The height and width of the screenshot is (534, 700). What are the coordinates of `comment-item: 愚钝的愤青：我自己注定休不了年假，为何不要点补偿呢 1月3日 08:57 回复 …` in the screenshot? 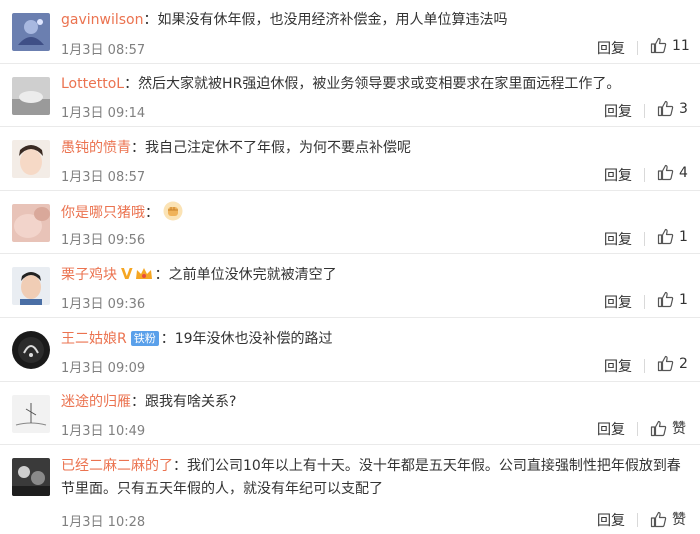 It's located at (350, 159).